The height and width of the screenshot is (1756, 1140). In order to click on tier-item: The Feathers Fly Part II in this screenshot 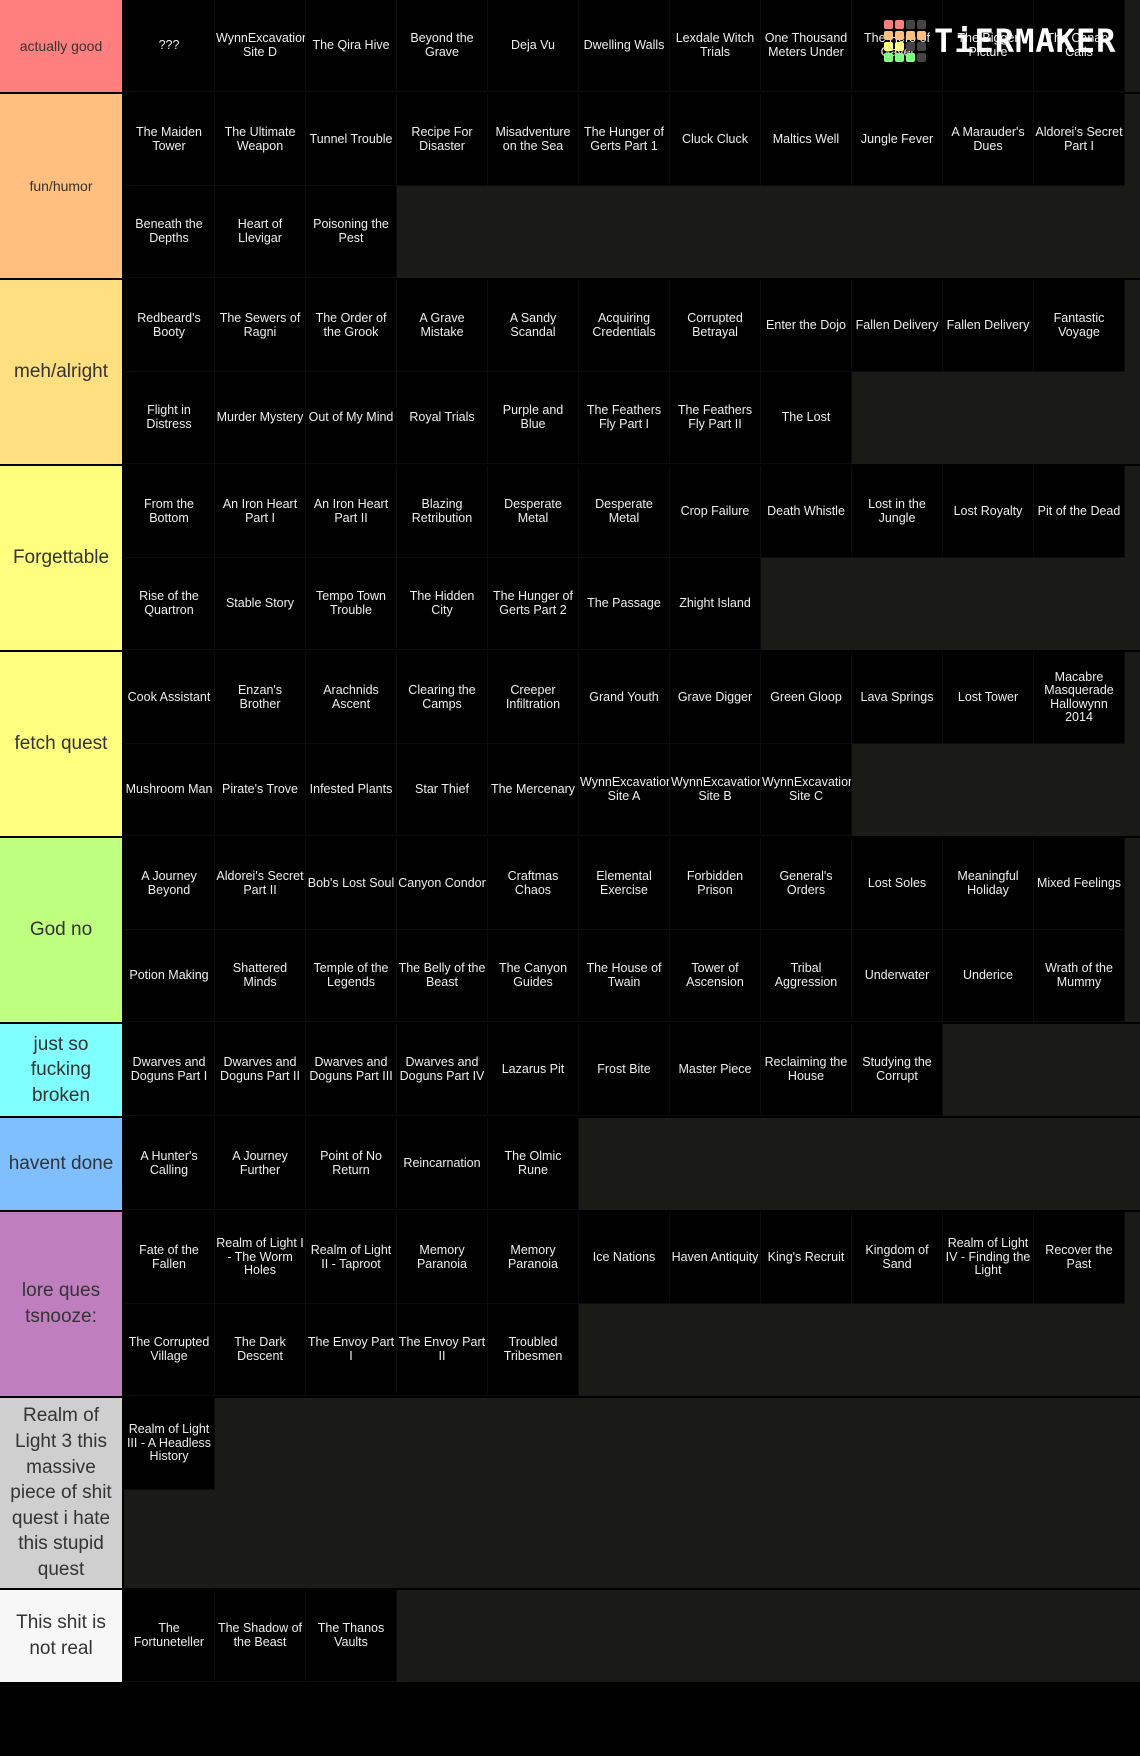, I will do `click(715, 418)`.